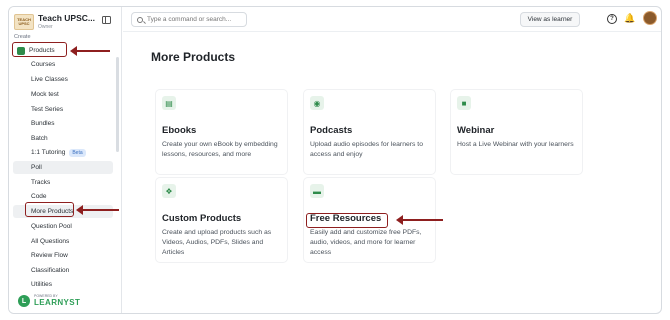  Describe the element at coordinates (36, 167) in the screenshot. I see `sidebar-item-label: Poll` at that location.